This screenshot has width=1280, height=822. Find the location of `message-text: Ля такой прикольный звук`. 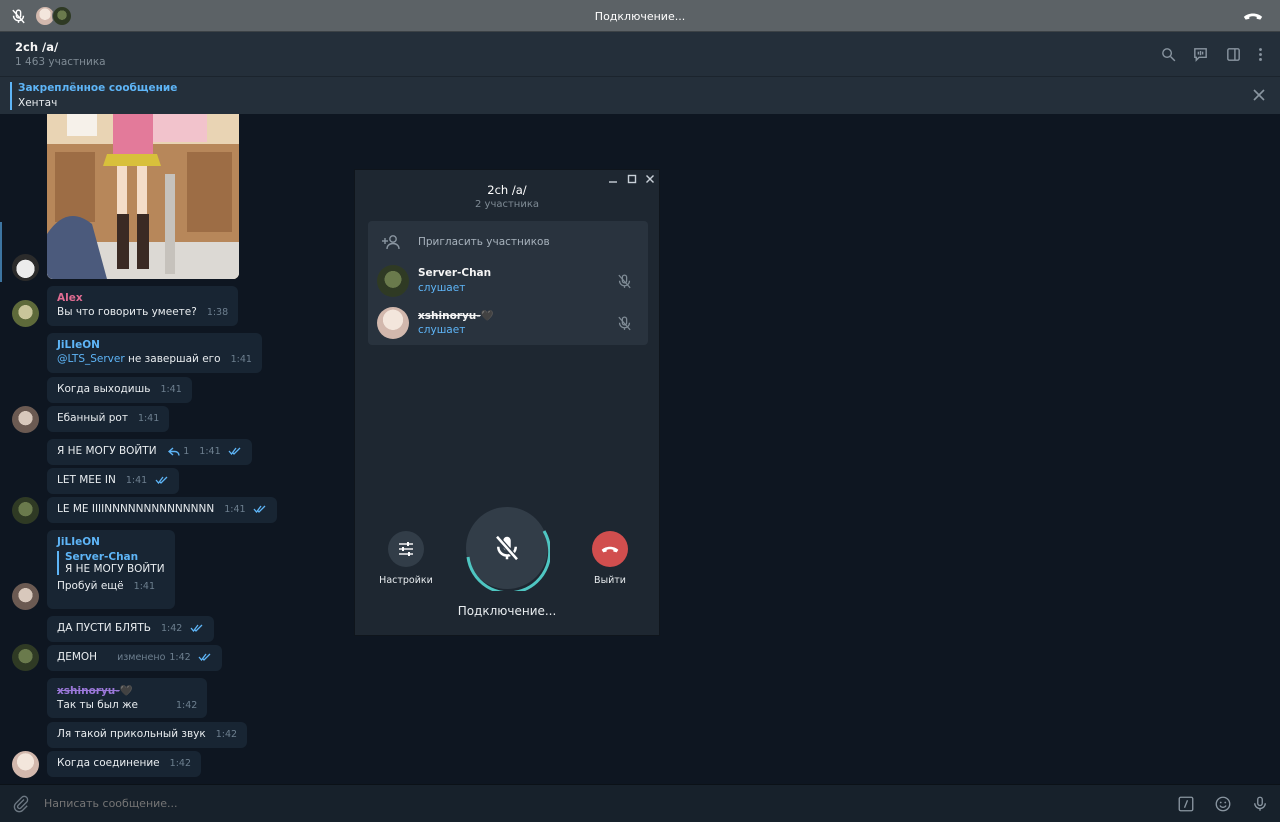

message-text: Ля такой прикольный звук is located at coordinates (131, 734).